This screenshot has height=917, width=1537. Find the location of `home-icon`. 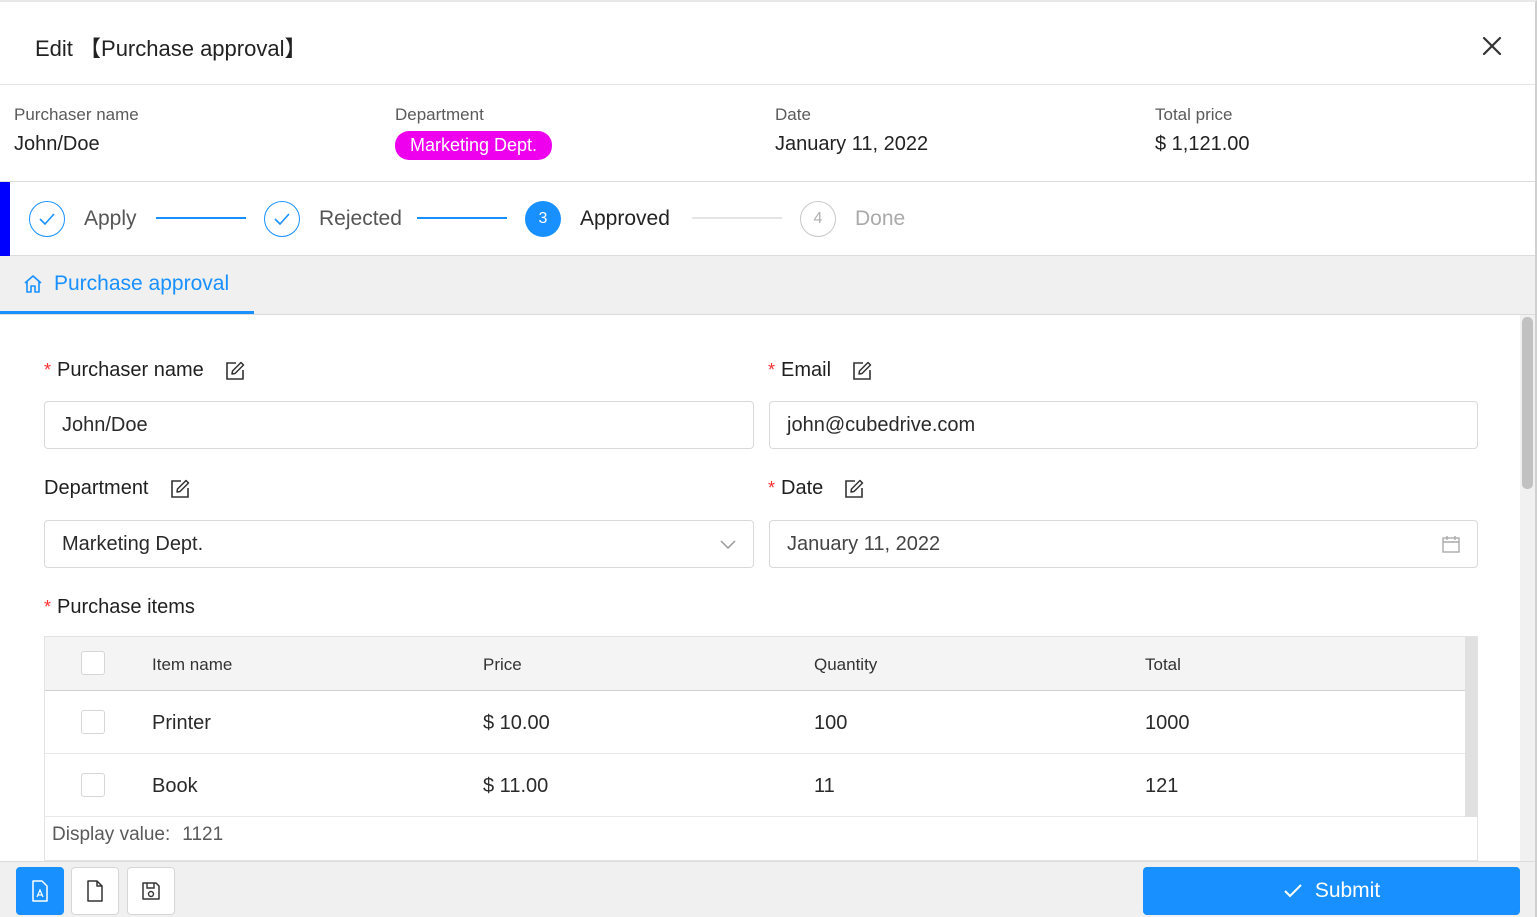

home-icon is located at coordinates (33, 283).